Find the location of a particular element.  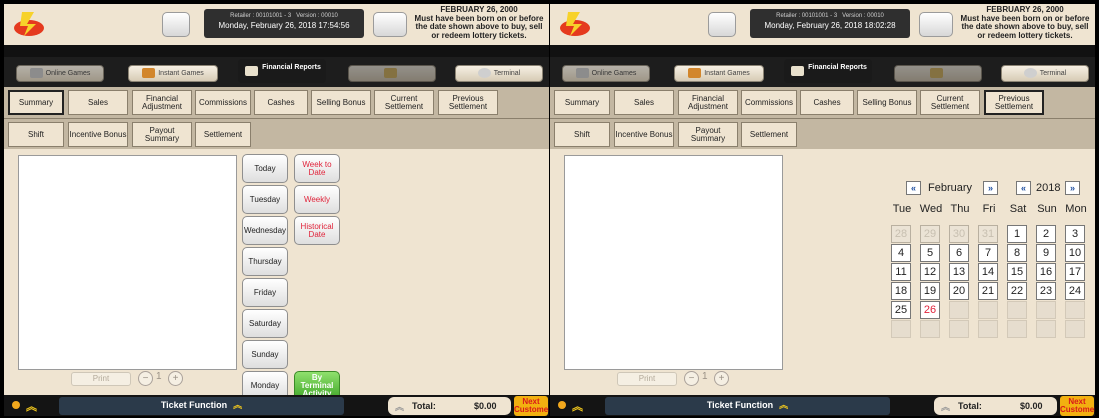

saturday-button: Saturday is located at coordinates (265, 323).